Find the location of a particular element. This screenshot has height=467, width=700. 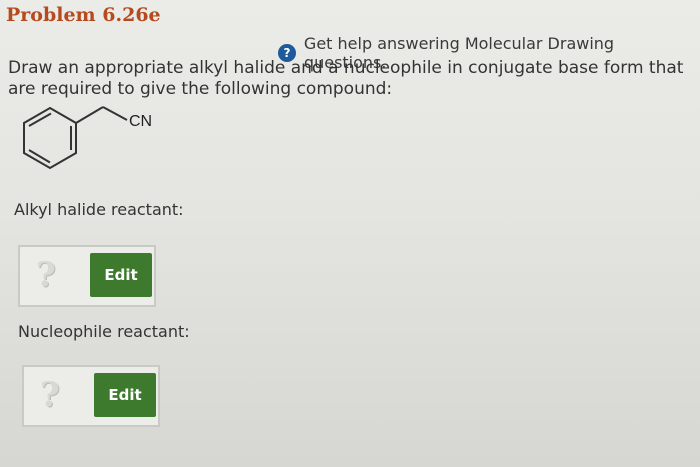

alkyl-halide-label: Alkyl halide reactant: is located at coordinates (99, 209).